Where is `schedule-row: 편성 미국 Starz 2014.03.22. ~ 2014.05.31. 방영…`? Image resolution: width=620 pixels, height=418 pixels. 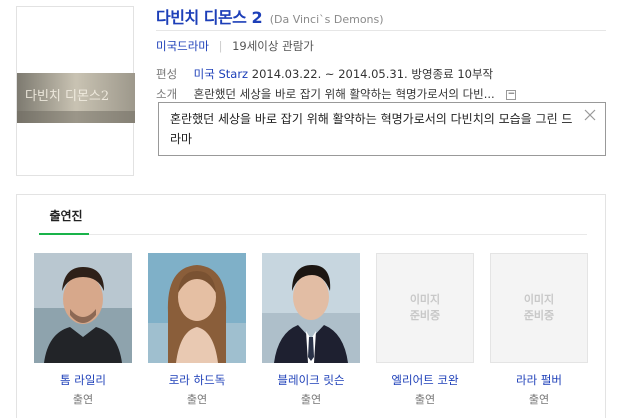 schedule-row: 편성 미국 Starz 2014.03.22. ~ 2014.05.31. 방영… is located at coordinates (324, 74).